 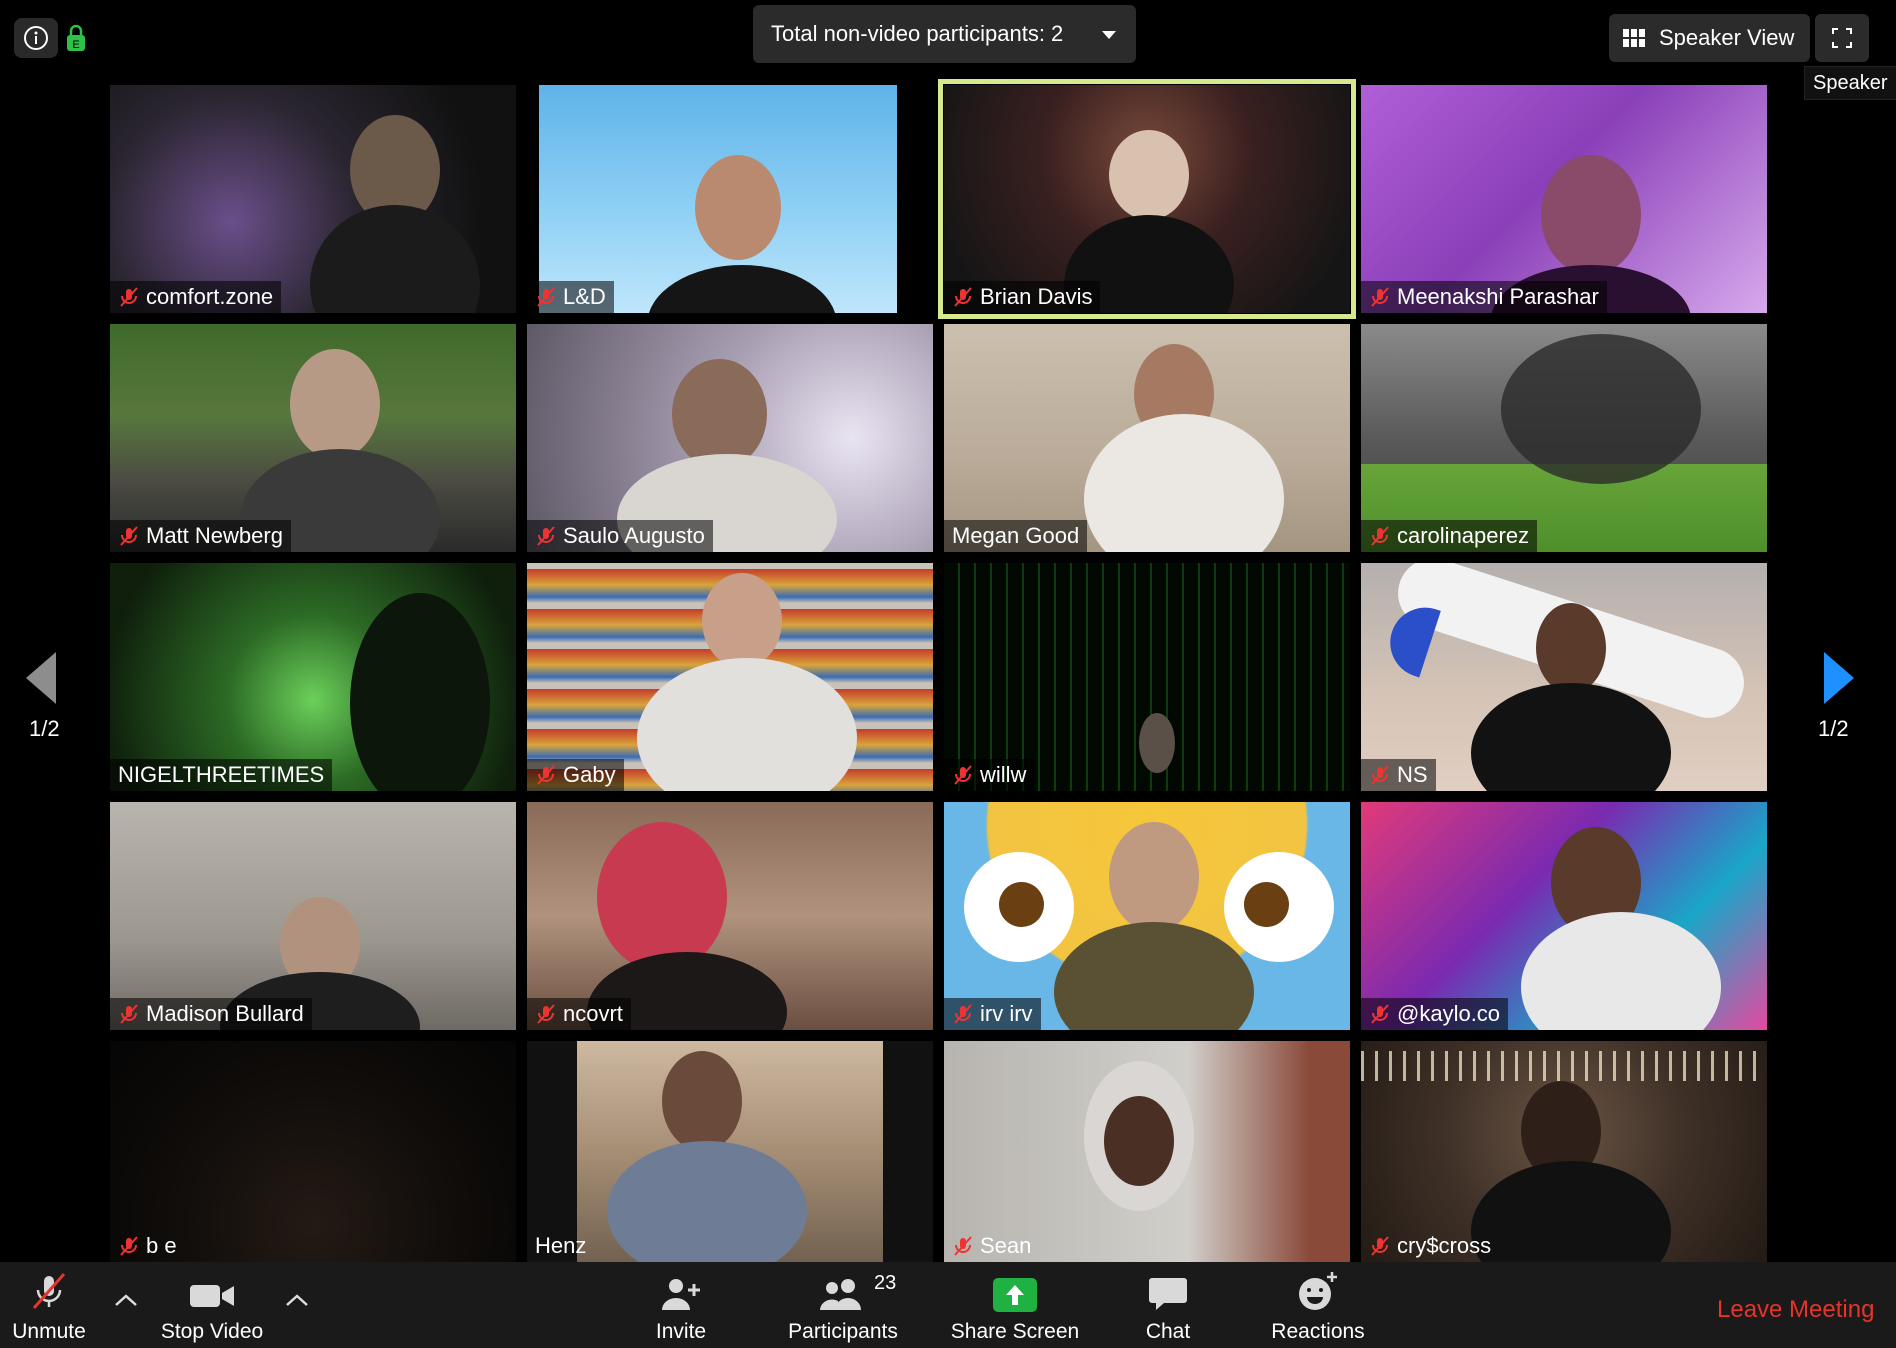 I want to click on svg-text: E, so click(x=75, y=45).